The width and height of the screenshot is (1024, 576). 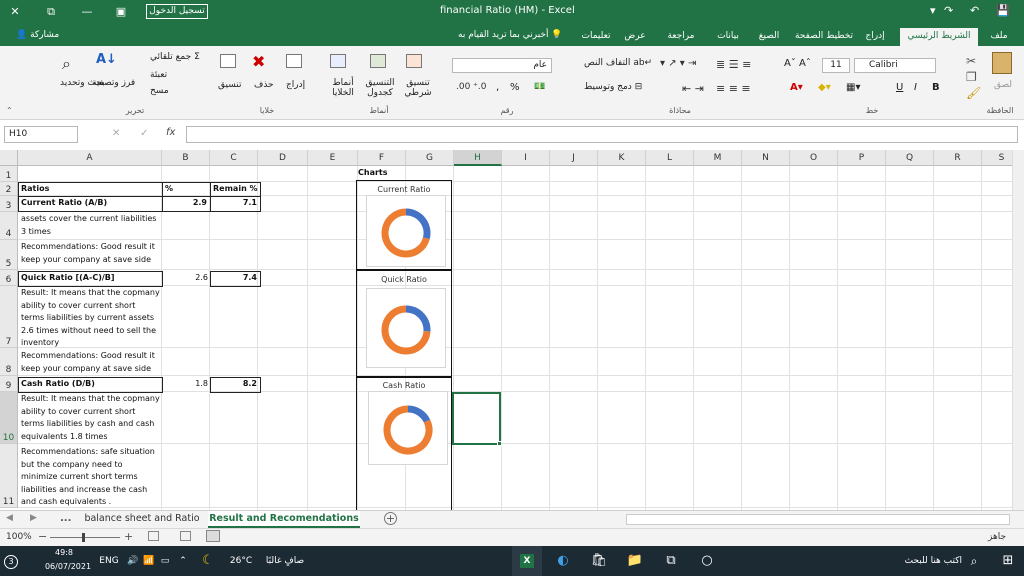 What do you see at coordinates (380, 88) in the screenshot?
I see `format-as-table-button: التنسيق كجدول` at bounding box center [380, 88].